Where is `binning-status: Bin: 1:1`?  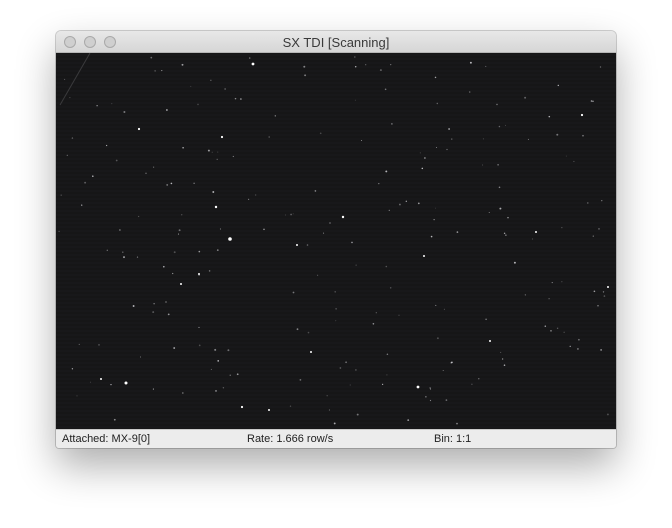
binning-status: Bin: 1:1 is located at coordinates (453, 439).